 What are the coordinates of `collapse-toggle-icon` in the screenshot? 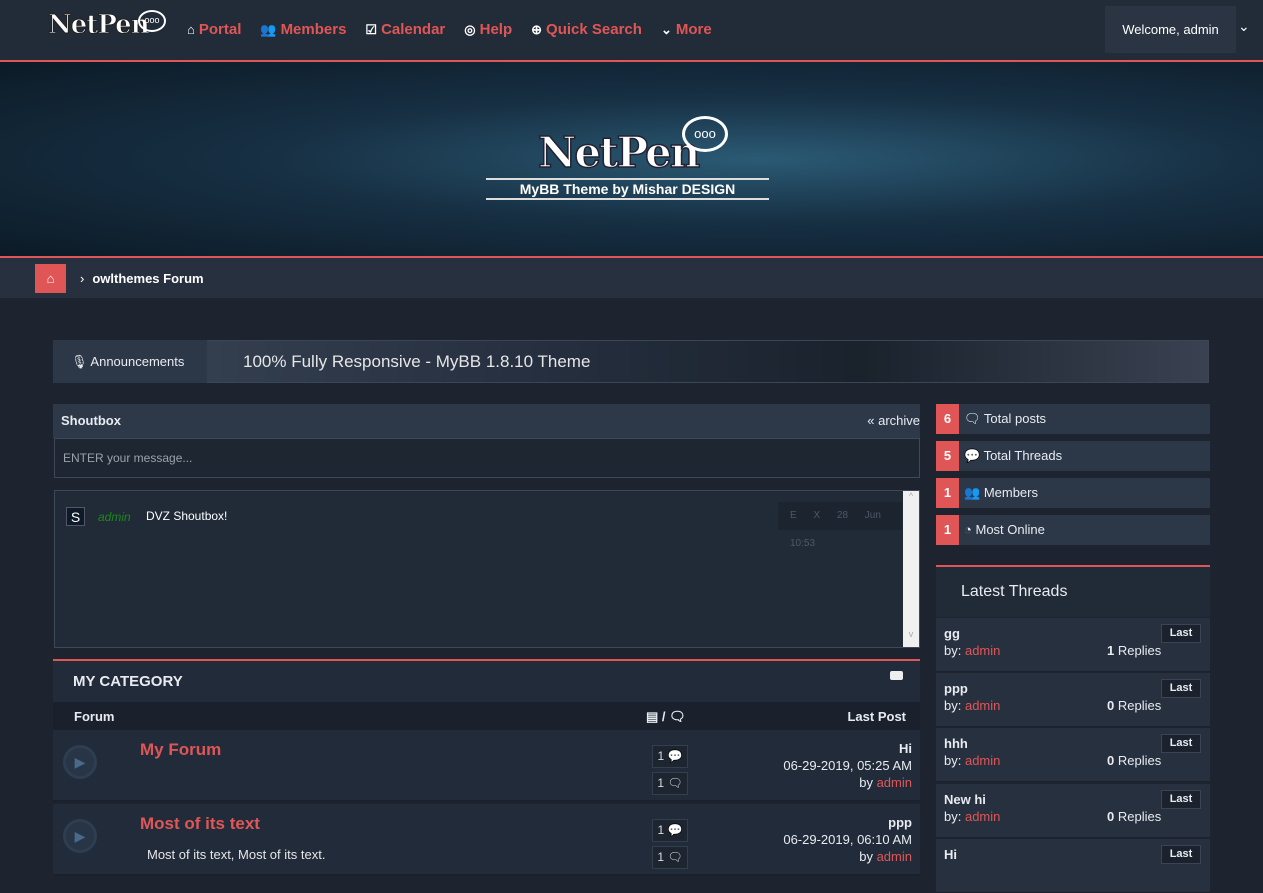 It's located at (896, 675).